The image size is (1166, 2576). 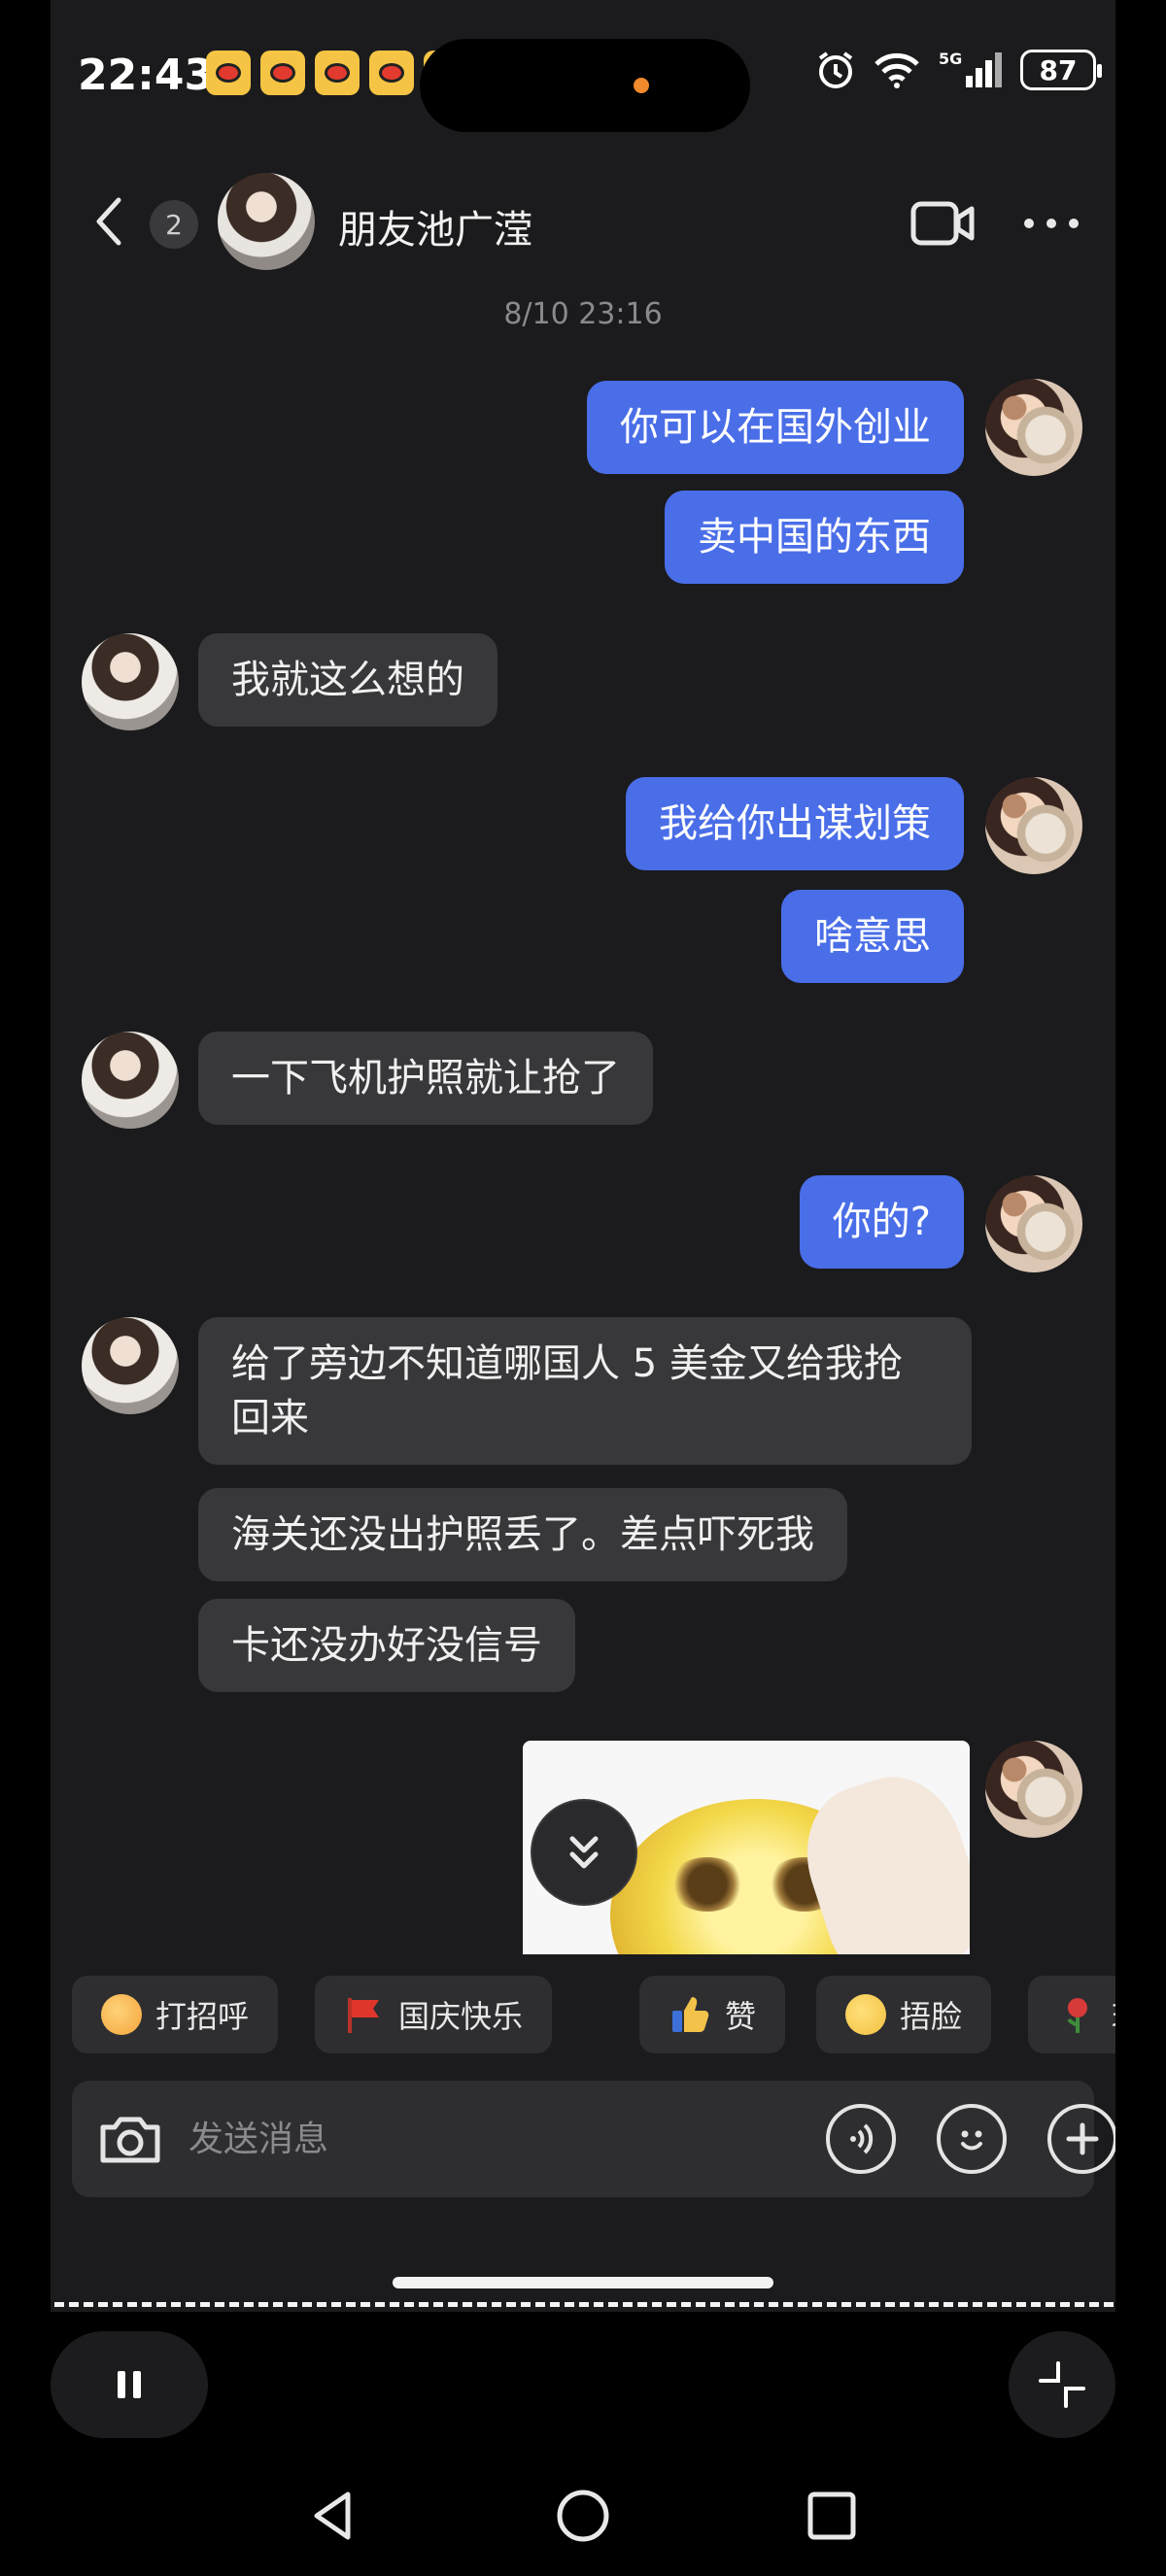 What do you see at coordinates (522, 1534) in the screenshot?
I see `incoming-message: 海关还没出护照丢了。差点吓死我` at bounding box center [522, 1534].